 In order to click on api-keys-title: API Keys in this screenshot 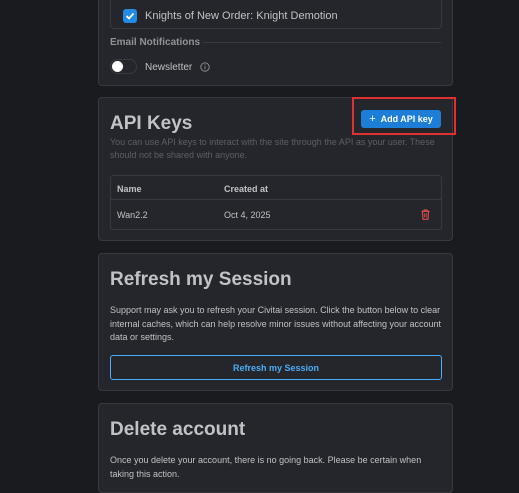, I will do `click(151, 123)`.